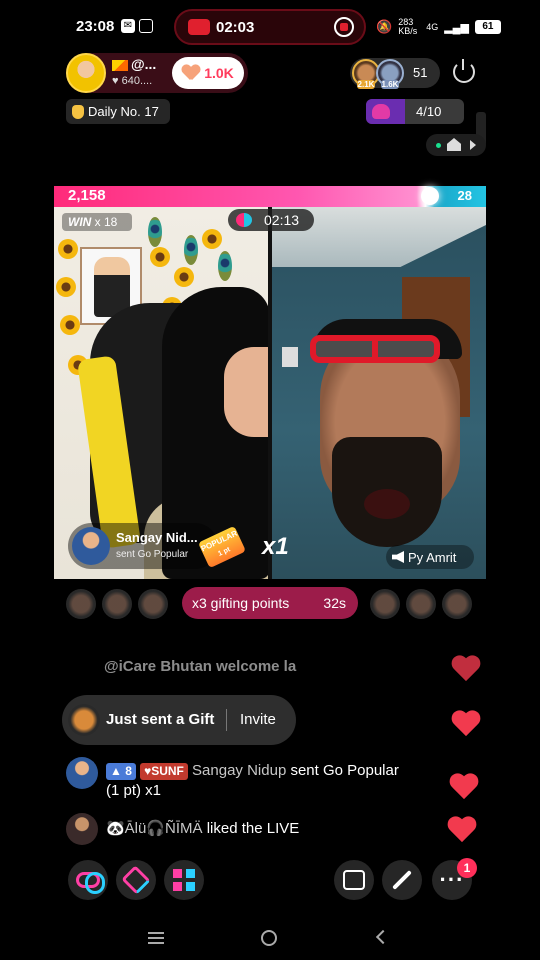 The width and height of the screenshot is (540, 960). What do you see at coordinates (90, 883) in the screenshot?
I see `co-host-icon` at bounding box center [90, 883].